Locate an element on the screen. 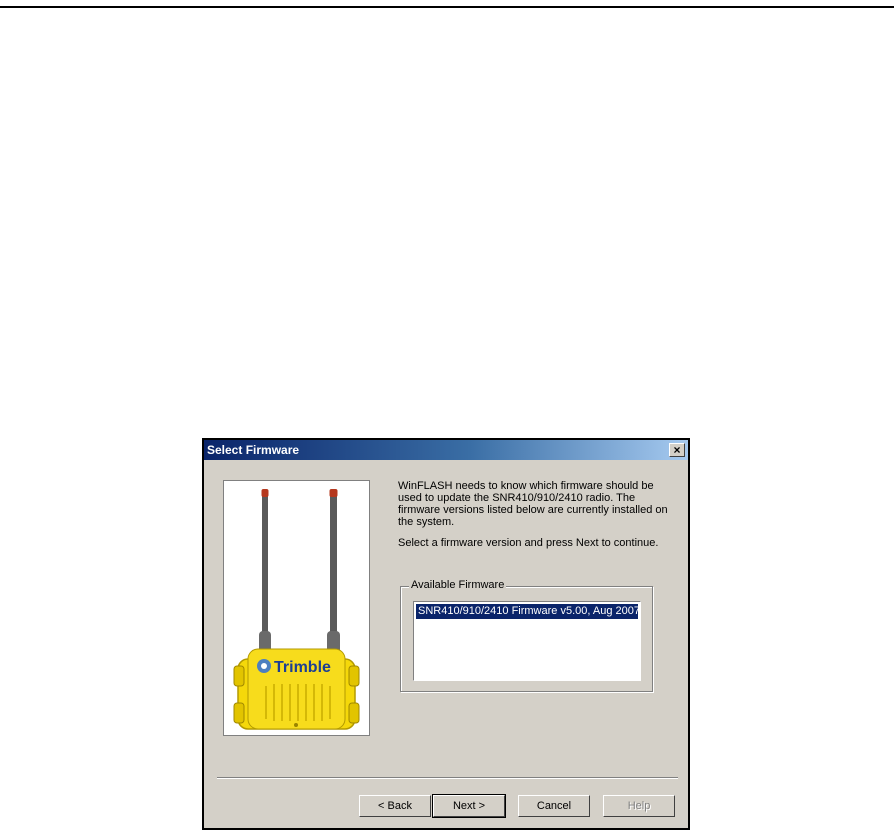 This screenshot has width=894, height=832. radio-product-illustration: Trimble is located at coordinates (296, 609).